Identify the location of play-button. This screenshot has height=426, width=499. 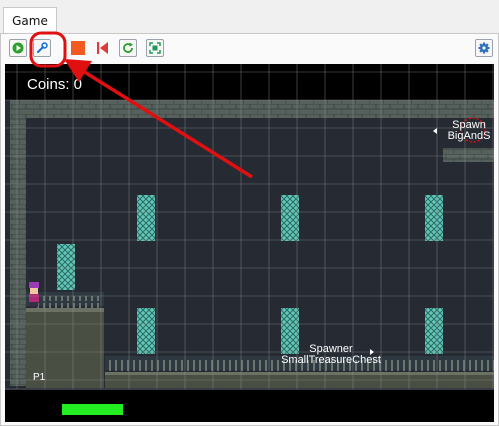
(18, 48).